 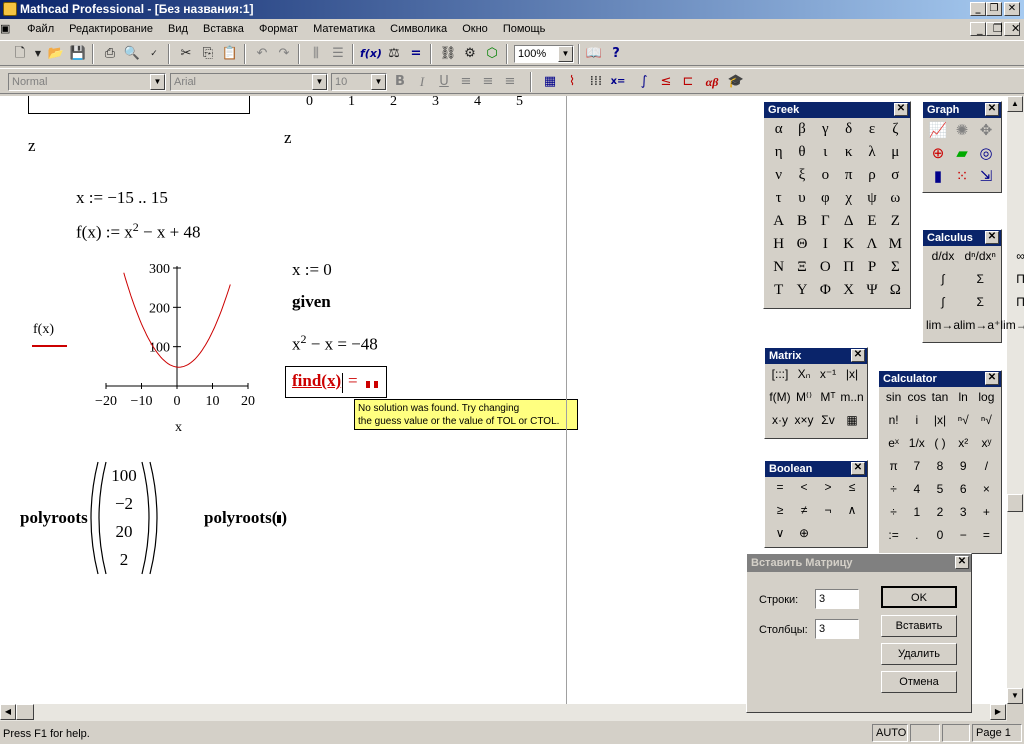 What do you see at coordinates (1012, 29) in the screenshot?
I see `doc-close-button: ✕` at bounding box center [1012, 29].